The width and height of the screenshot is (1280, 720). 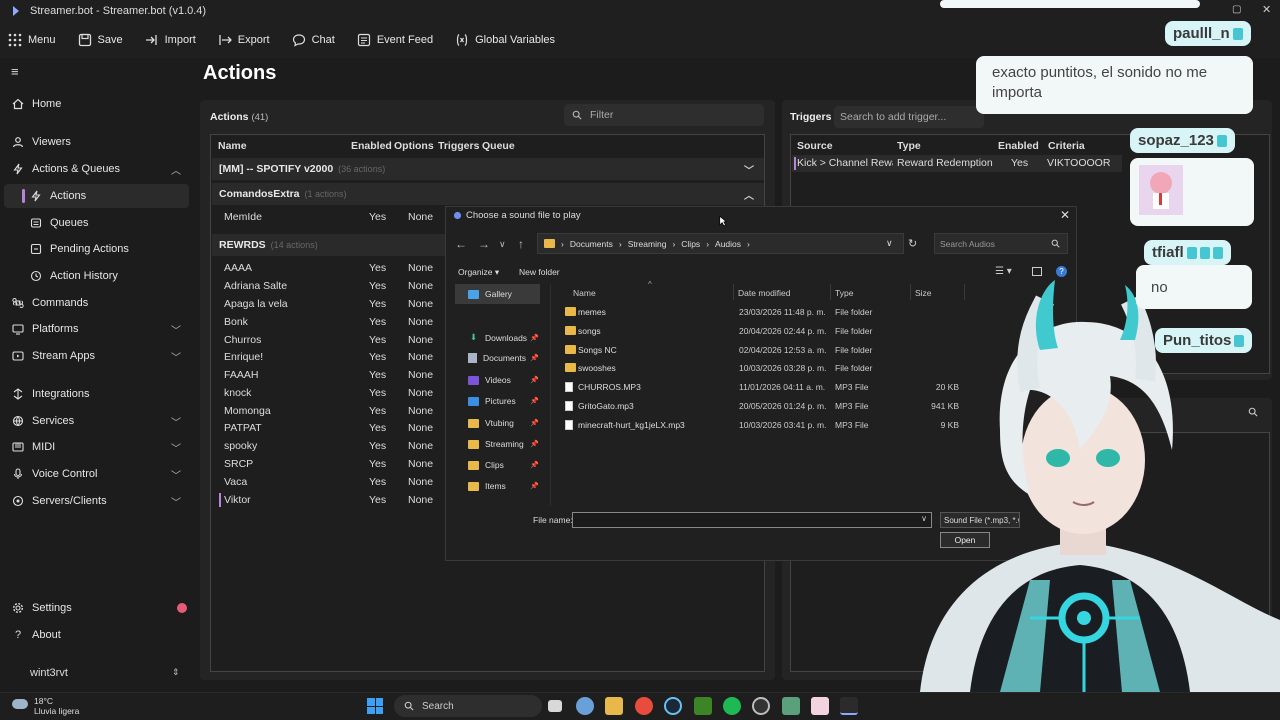 I want to click on sidebar-item-services: Services ﹀, so click(x=99, y=422).